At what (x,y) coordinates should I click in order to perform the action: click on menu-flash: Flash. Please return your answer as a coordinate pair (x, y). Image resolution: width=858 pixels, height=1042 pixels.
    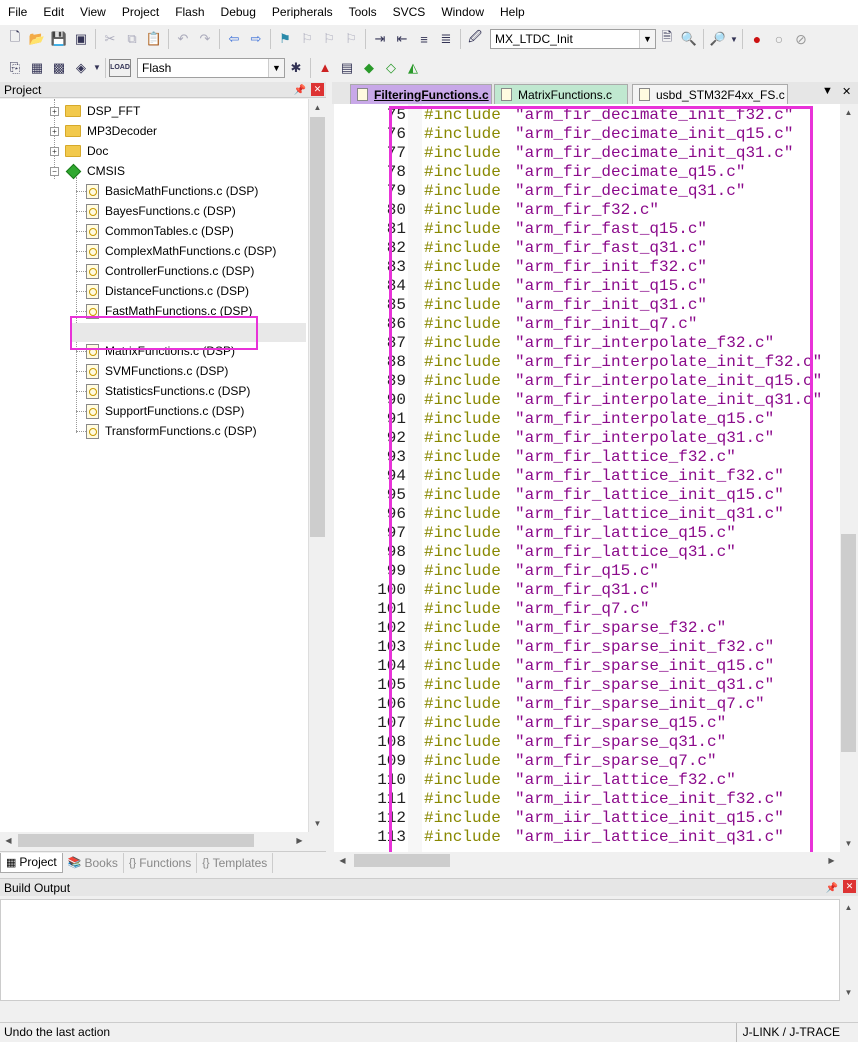
    Looking at the image, I should click on (189, 12).